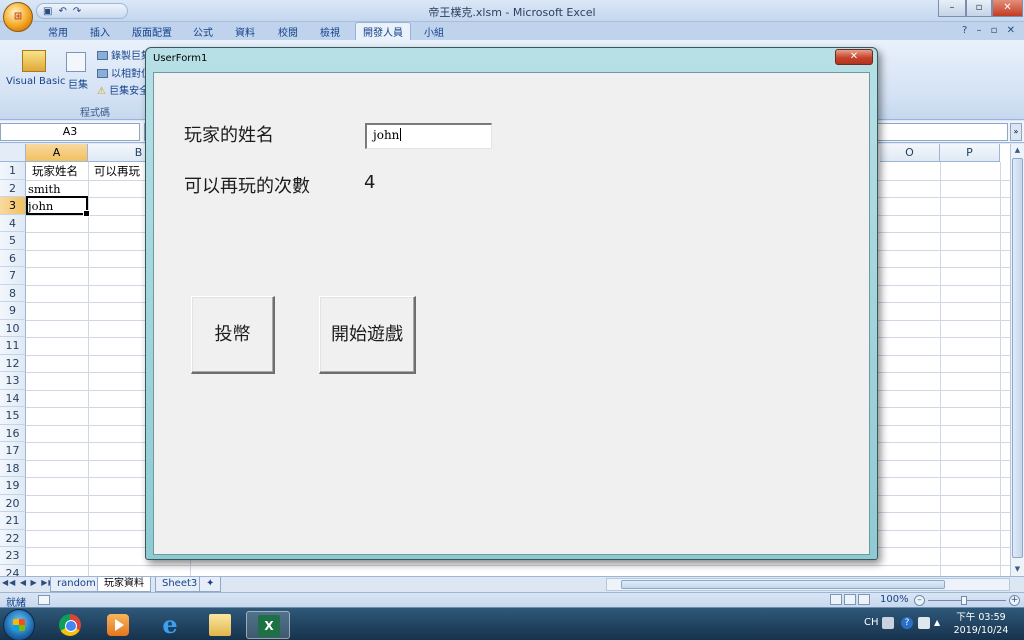 This screenshot has height=640, width=1024. What do you see at coordinates (124, 584) in the screenshot?
I see `sheet-tab-player-data: 玩家資料` at bounding box center [124, 584].